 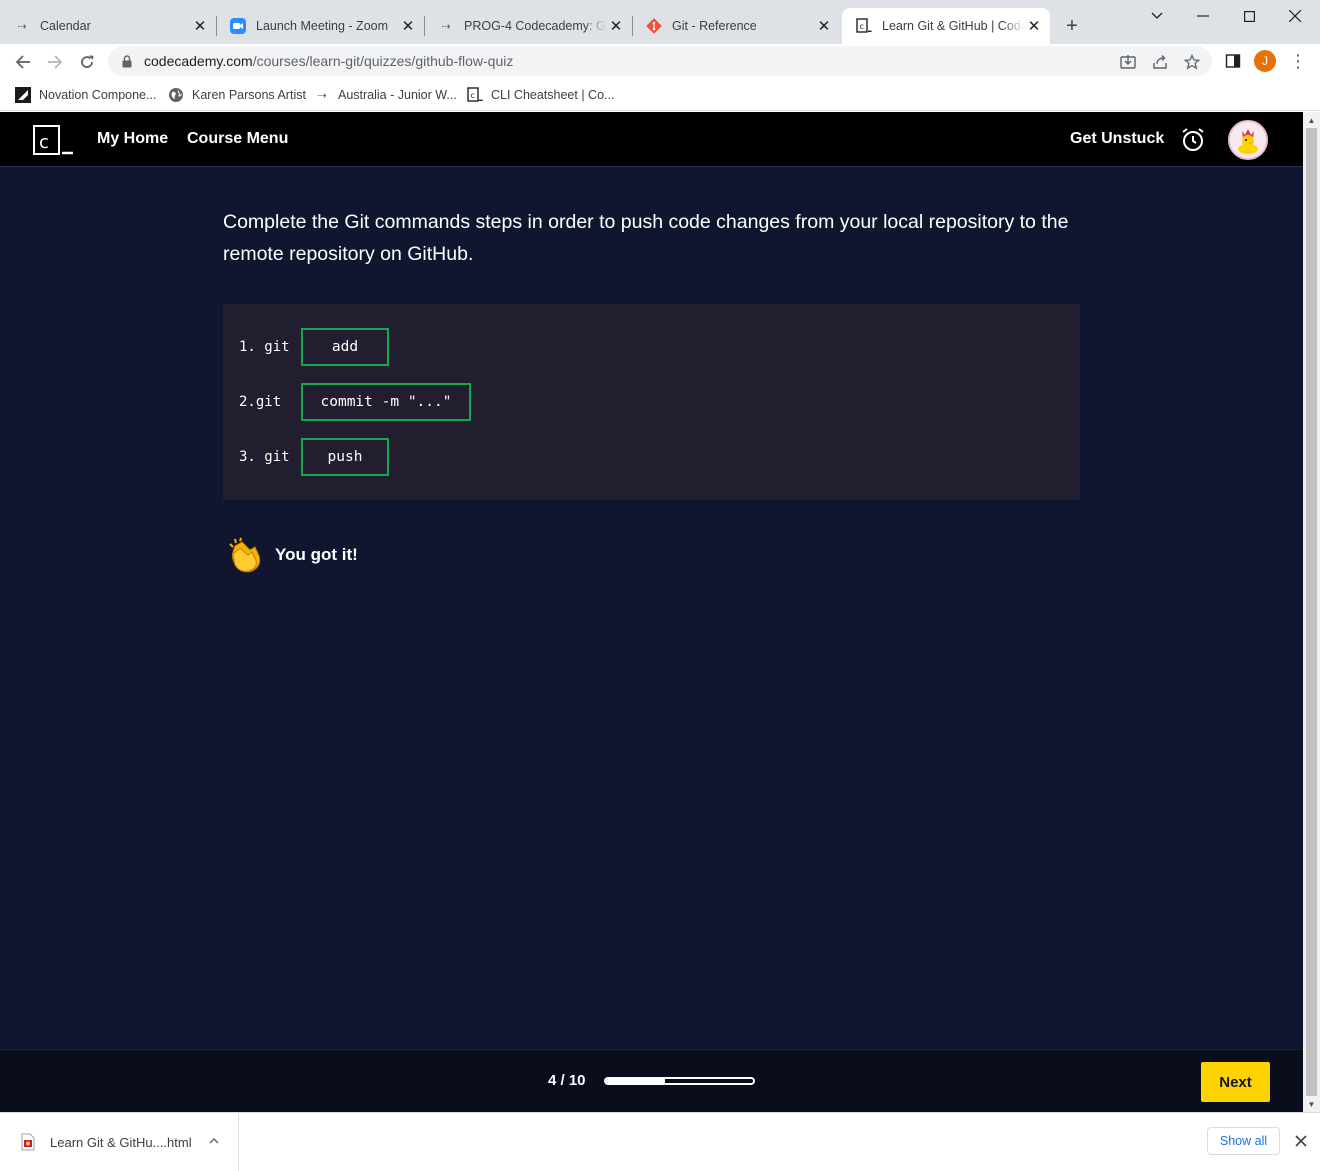 I want to click on step-row: 1. git add, so click(x=314, y=347).